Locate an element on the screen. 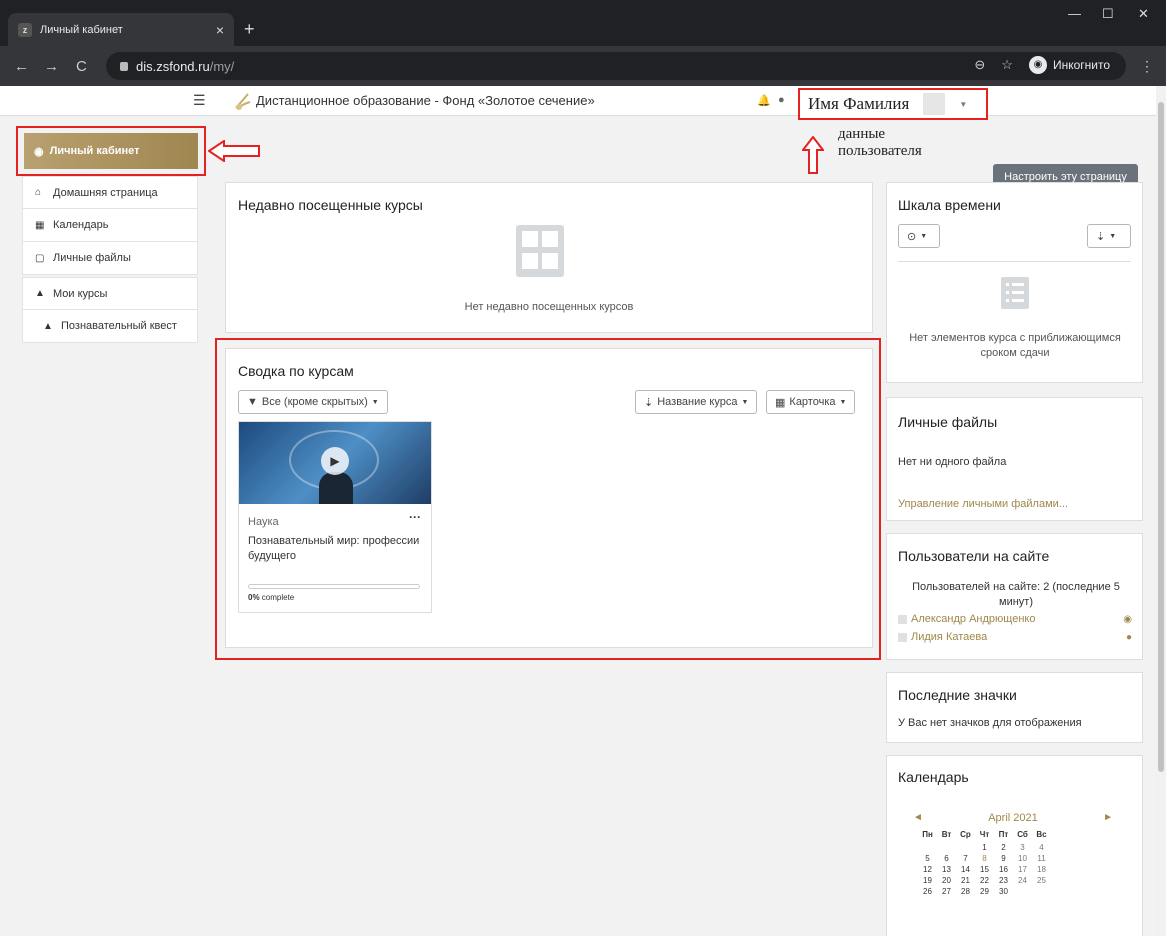  course-progress-bar is located at coordinates (334, 586).